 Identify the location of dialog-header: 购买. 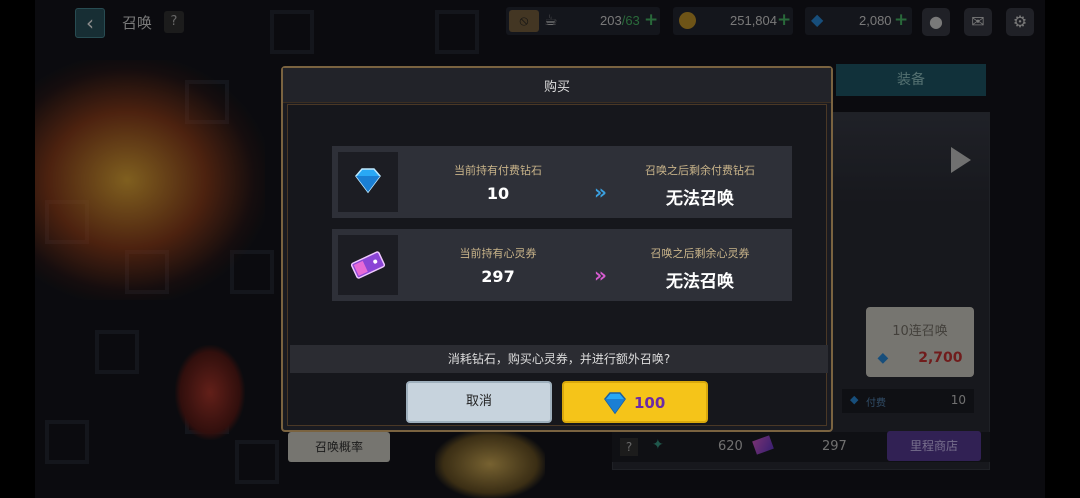
(557, 85).